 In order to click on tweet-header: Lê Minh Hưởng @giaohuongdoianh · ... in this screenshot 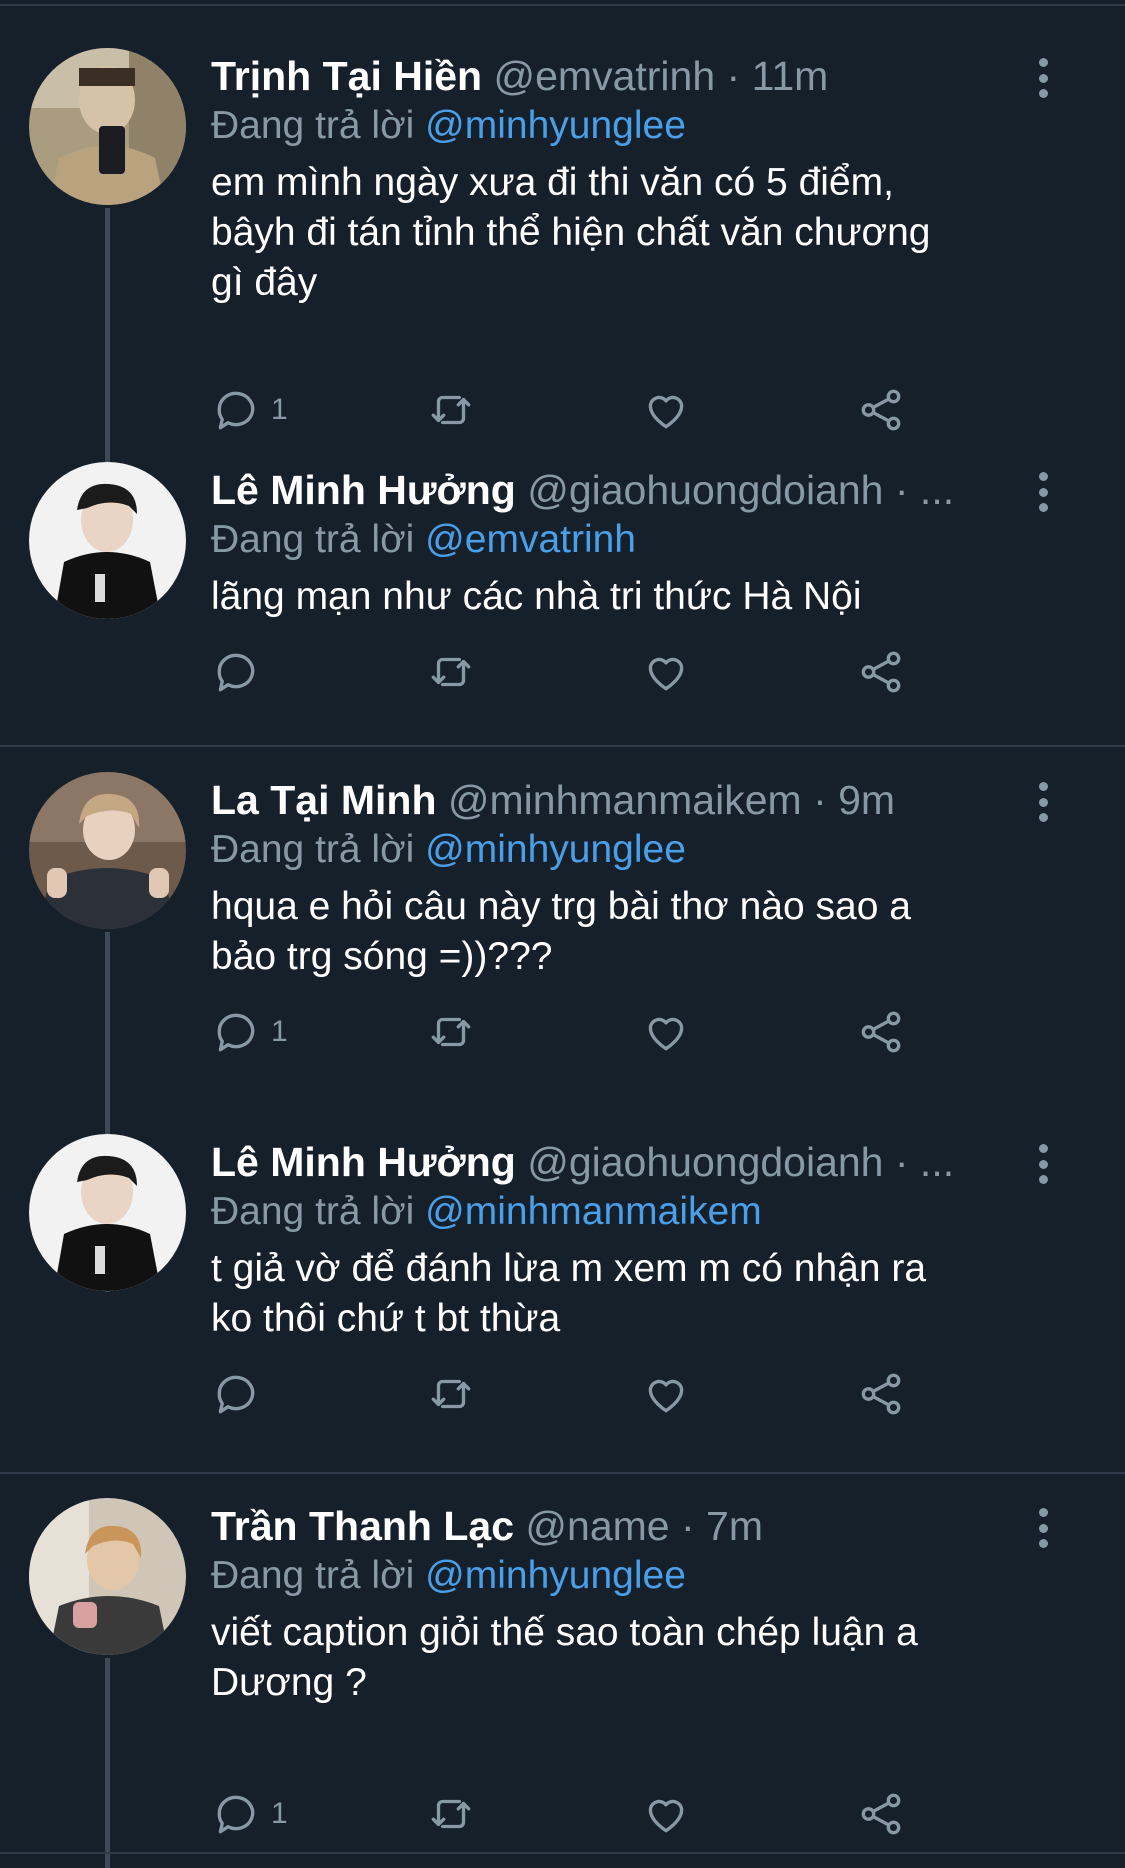, I will do `click(611, 1162)`.